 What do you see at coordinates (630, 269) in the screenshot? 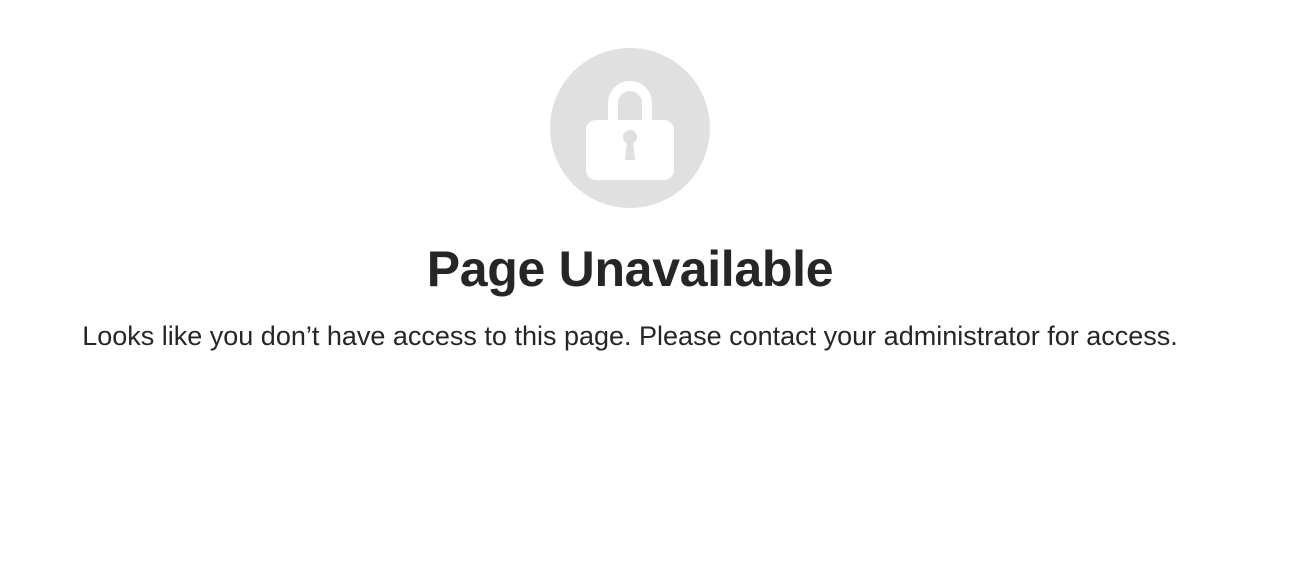
I see `page-title: Page Unavailable` at bounding box center [630, 269].